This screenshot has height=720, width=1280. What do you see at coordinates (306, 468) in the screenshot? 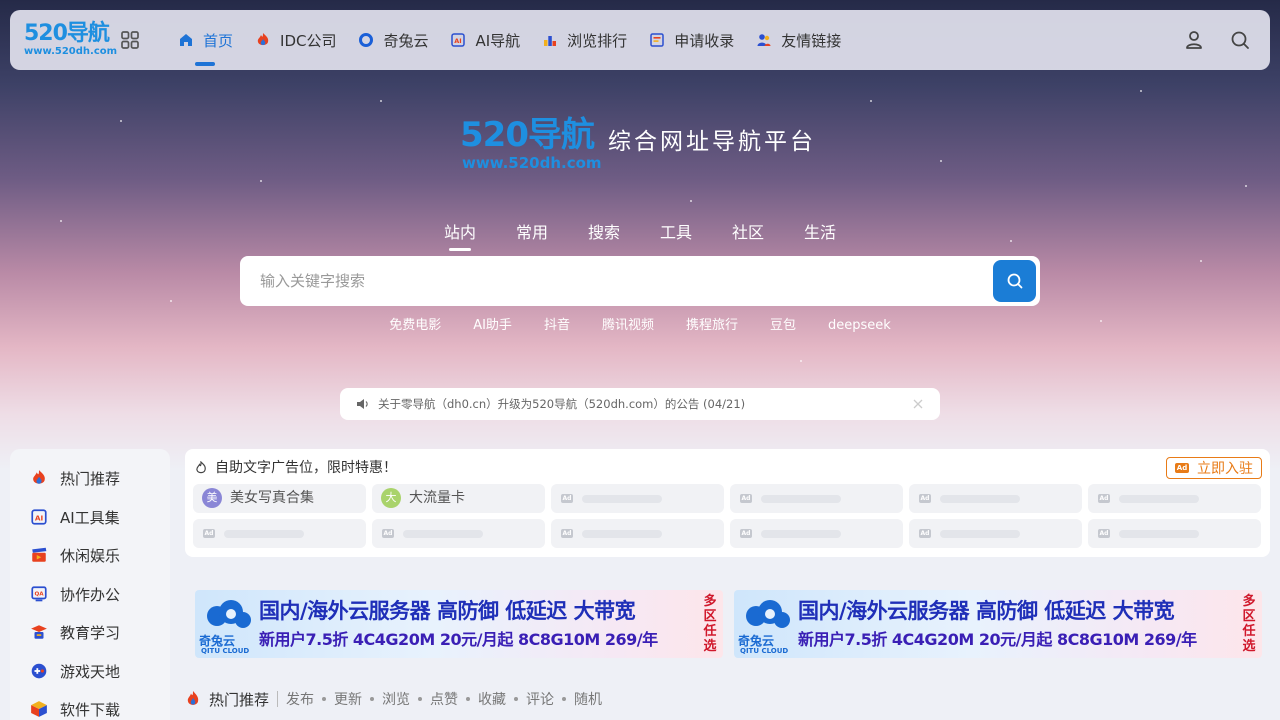
I see `ad-panel-title: 自助文字广告位，限时特惠！` at bounding box center [306, 468].